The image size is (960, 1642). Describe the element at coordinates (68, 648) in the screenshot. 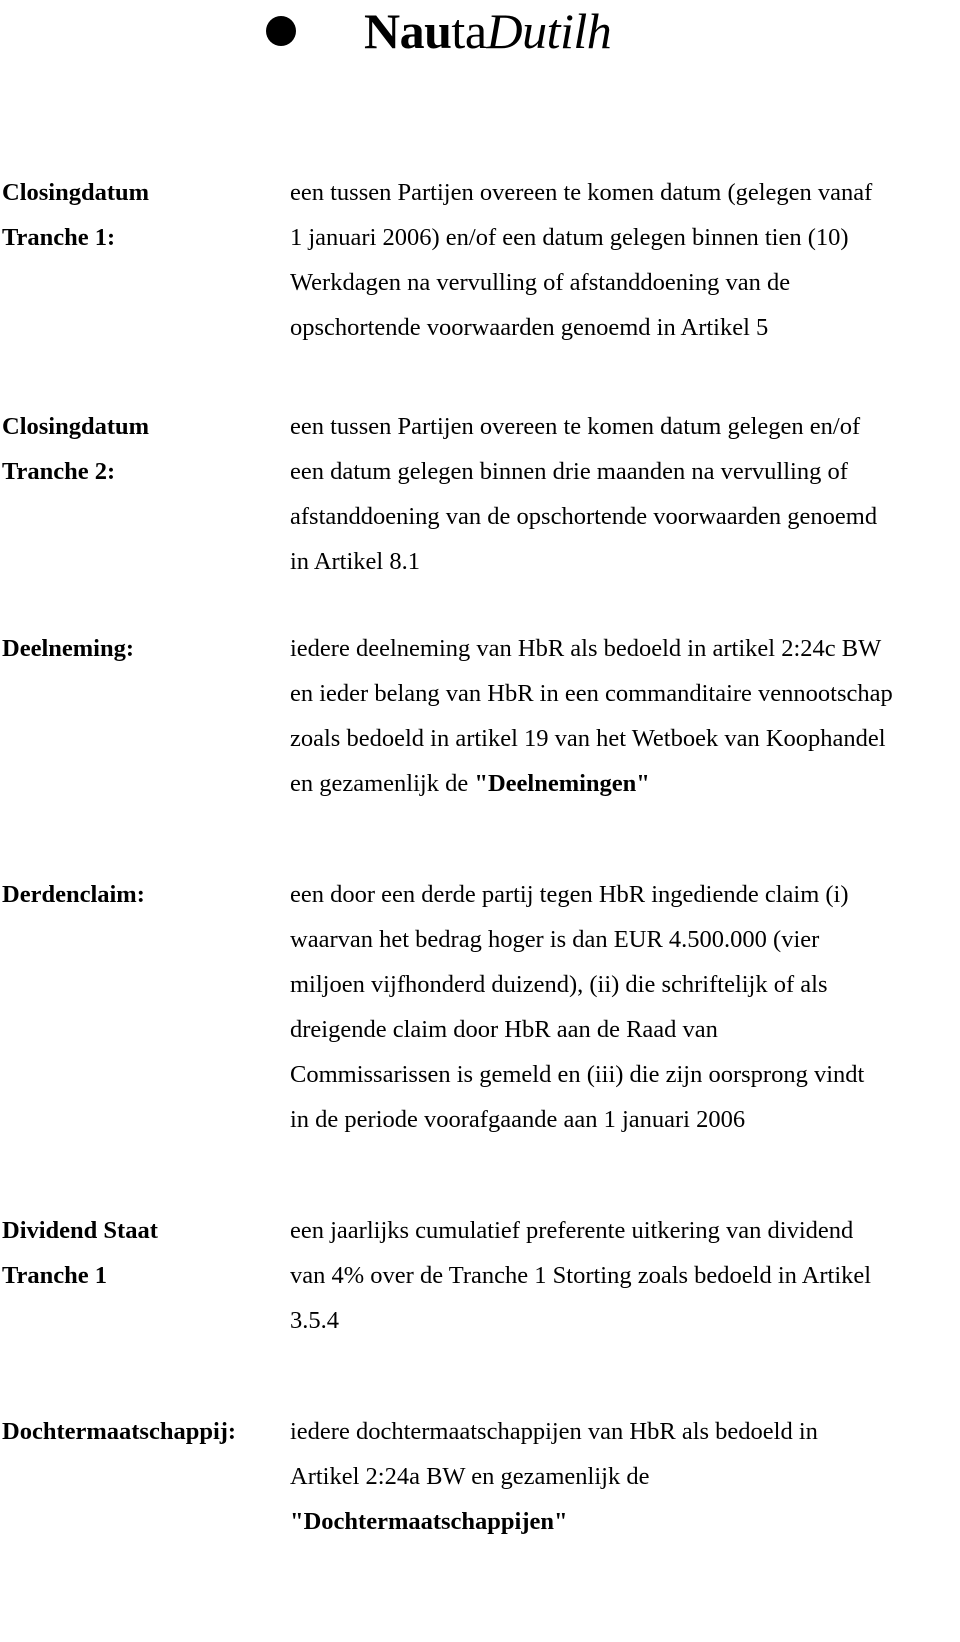

I see `definition-term-line: Deelneming:` at that location.